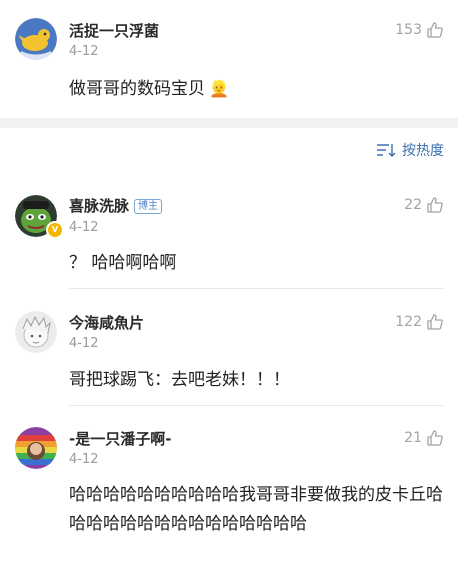  Describe the element at coordinates (423, 151) in the screenshot. I see `sort-label: 按热度` at that location.